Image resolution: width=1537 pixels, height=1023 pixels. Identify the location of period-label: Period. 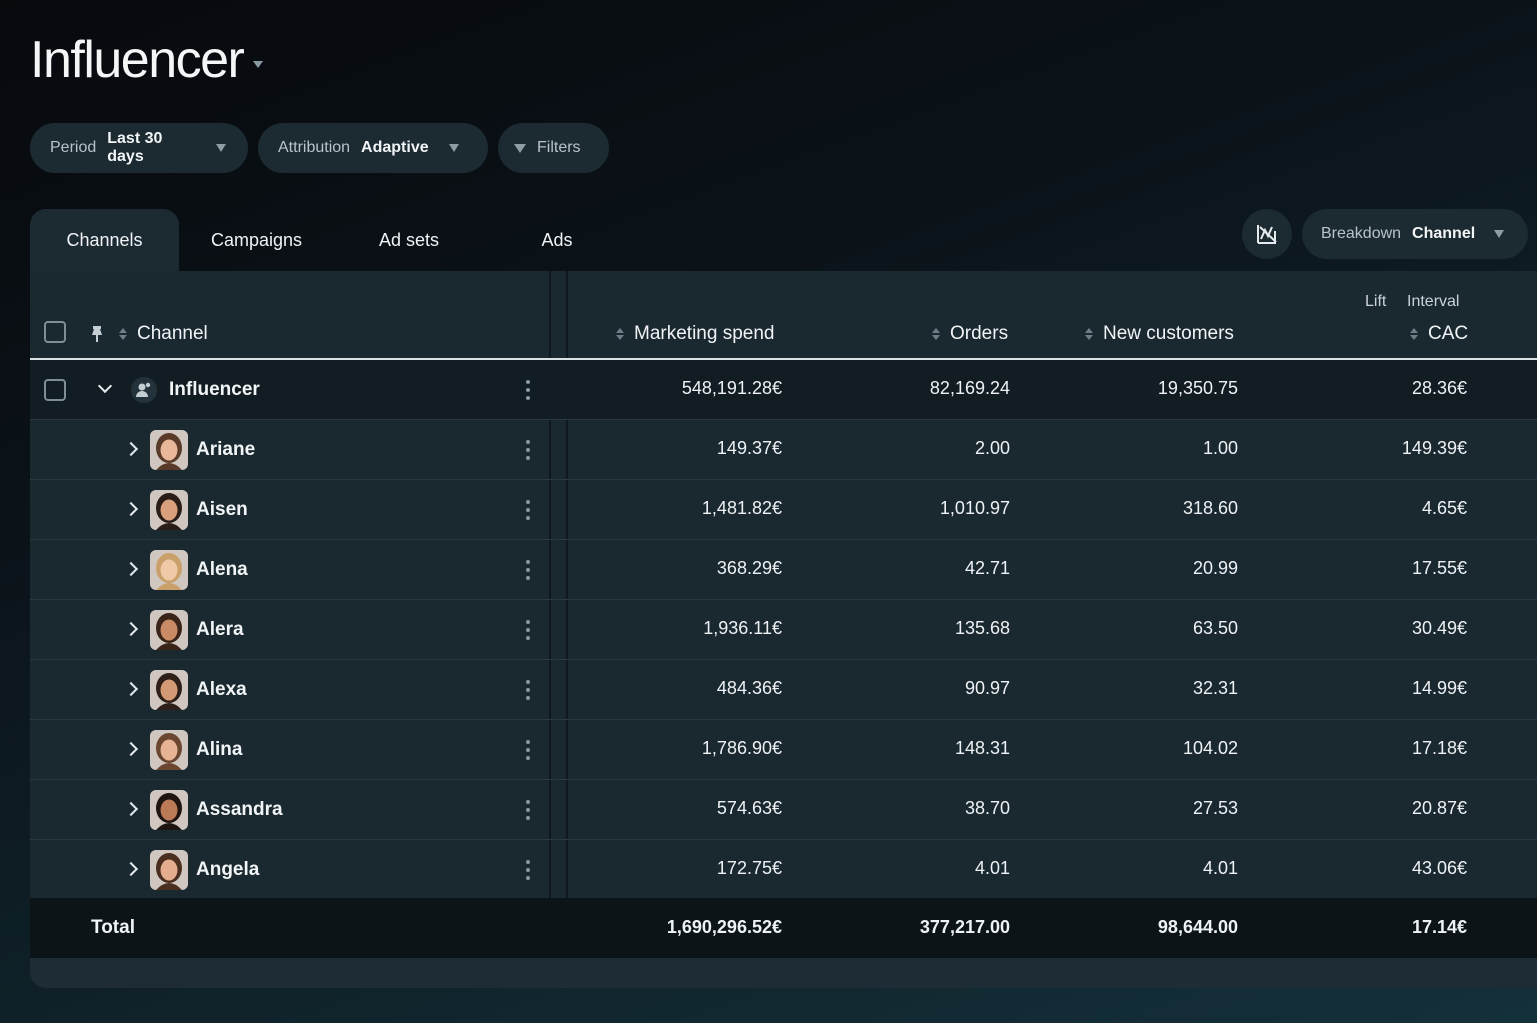
(73, 147).